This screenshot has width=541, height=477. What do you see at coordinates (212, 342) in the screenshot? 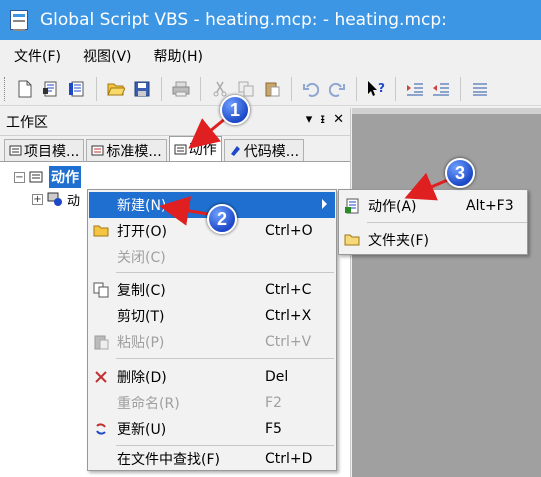
I see `menu-item-paste: 粘贴(P) Ctrl+V` at bounding box center [212, 342].